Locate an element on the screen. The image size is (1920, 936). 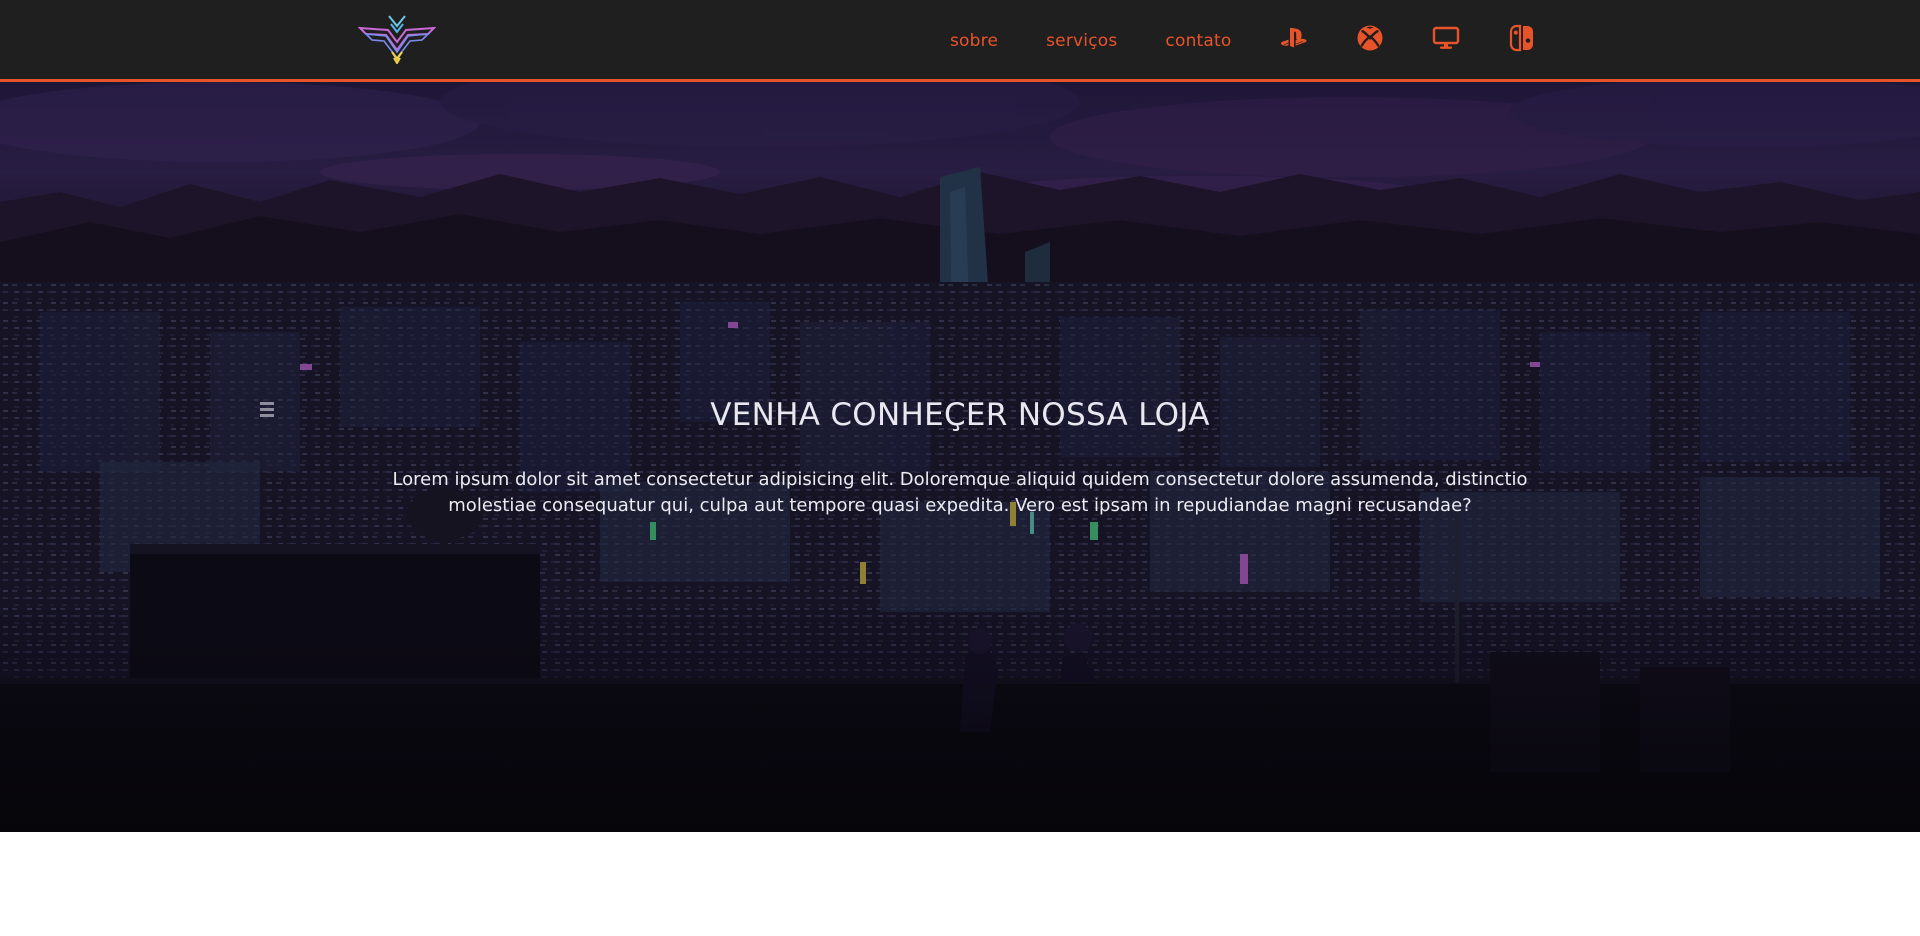
site-header: sobre serviços contato is located at coordinates (960, 41).